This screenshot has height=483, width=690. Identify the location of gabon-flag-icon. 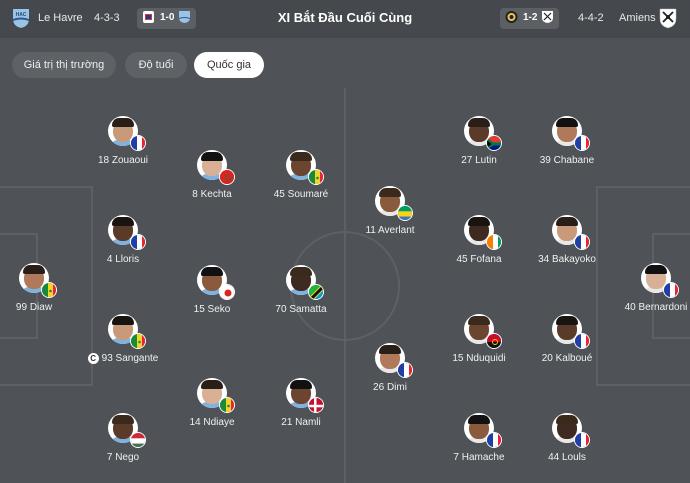
(405, 213).